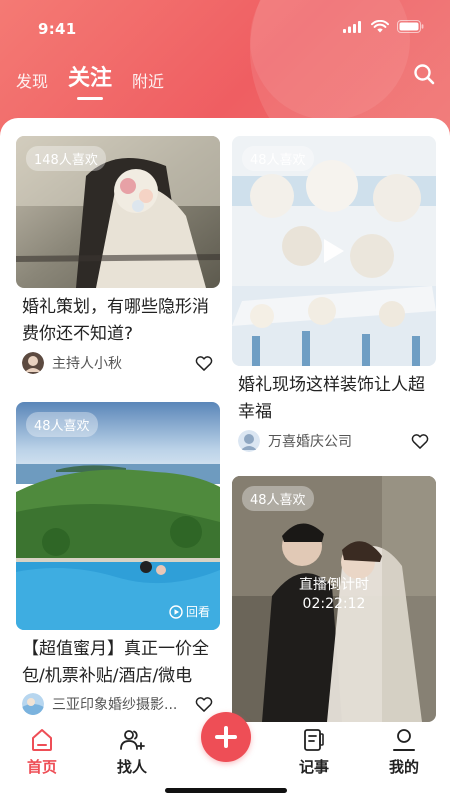 This screenshot has width=450, height=800. I want to click on card-image: 48人喜欢 回看, so click(118, 516).